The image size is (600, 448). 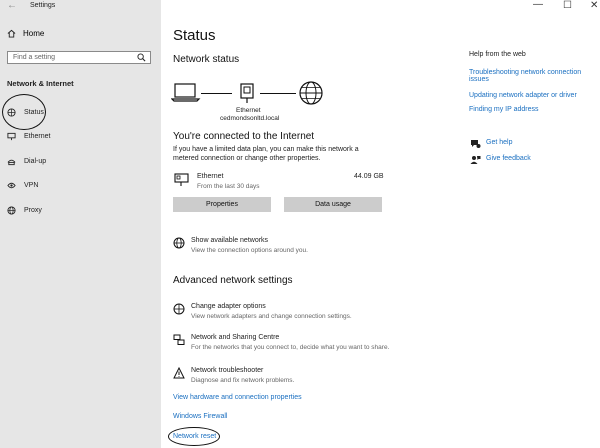 I want to click on show-networks-desc: View the connection options around you., so click(x=249, y=250).